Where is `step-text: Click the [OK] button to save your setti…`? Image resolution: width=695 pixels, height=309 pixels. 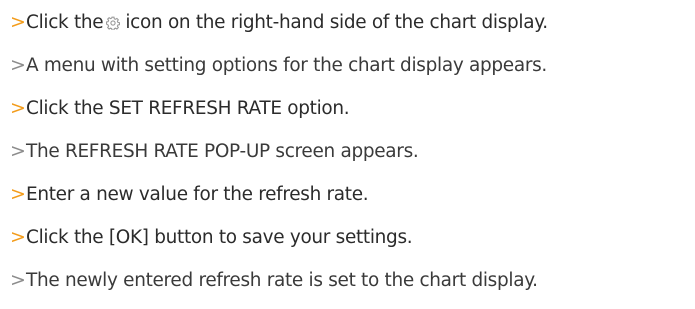 step-text: Click the [OK] button to save your setti… is located at coordinates (219, 237).